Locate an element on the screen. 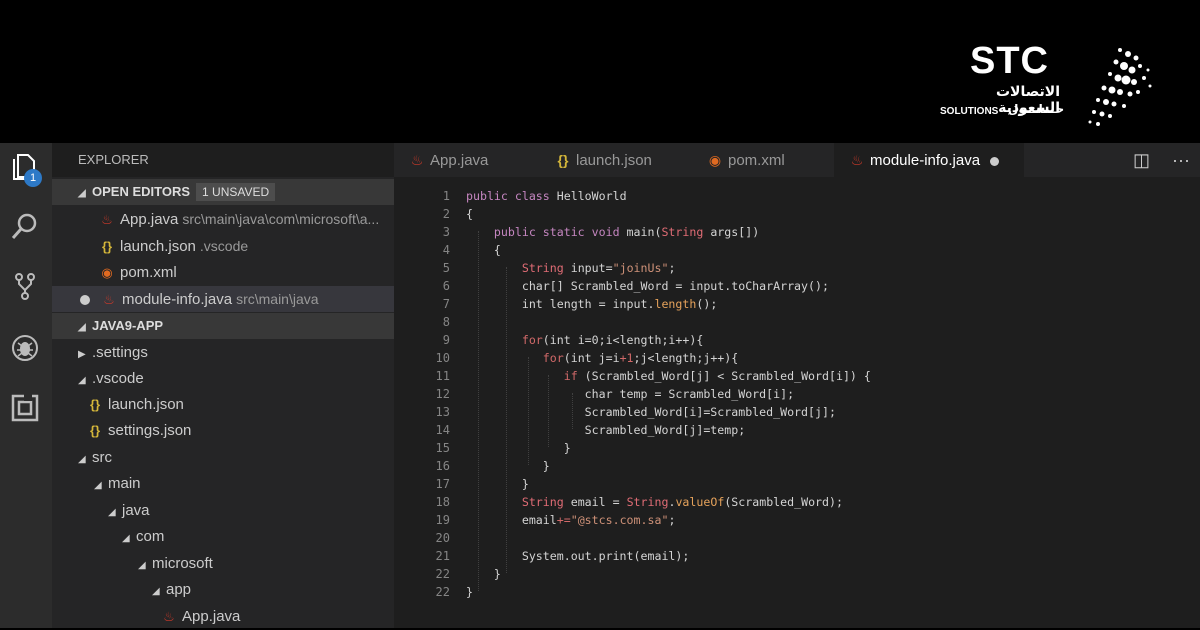 Image resolution: width=1200 pixels, height=630 pixels. tree-label: app is located at coordinates (179, 589).